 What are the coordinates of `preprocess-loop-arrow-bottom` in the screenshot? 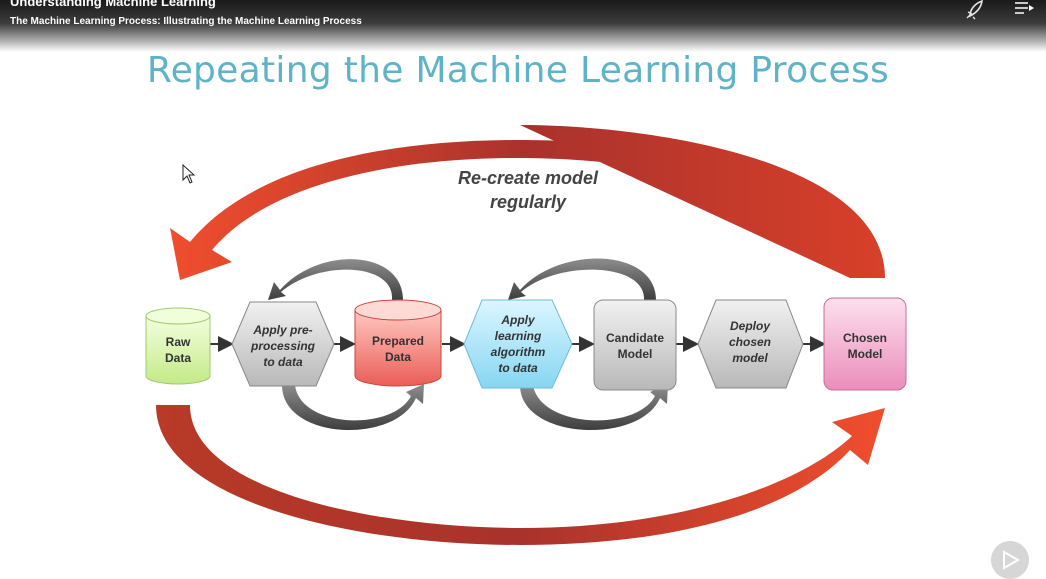 It's located at (353, 407).